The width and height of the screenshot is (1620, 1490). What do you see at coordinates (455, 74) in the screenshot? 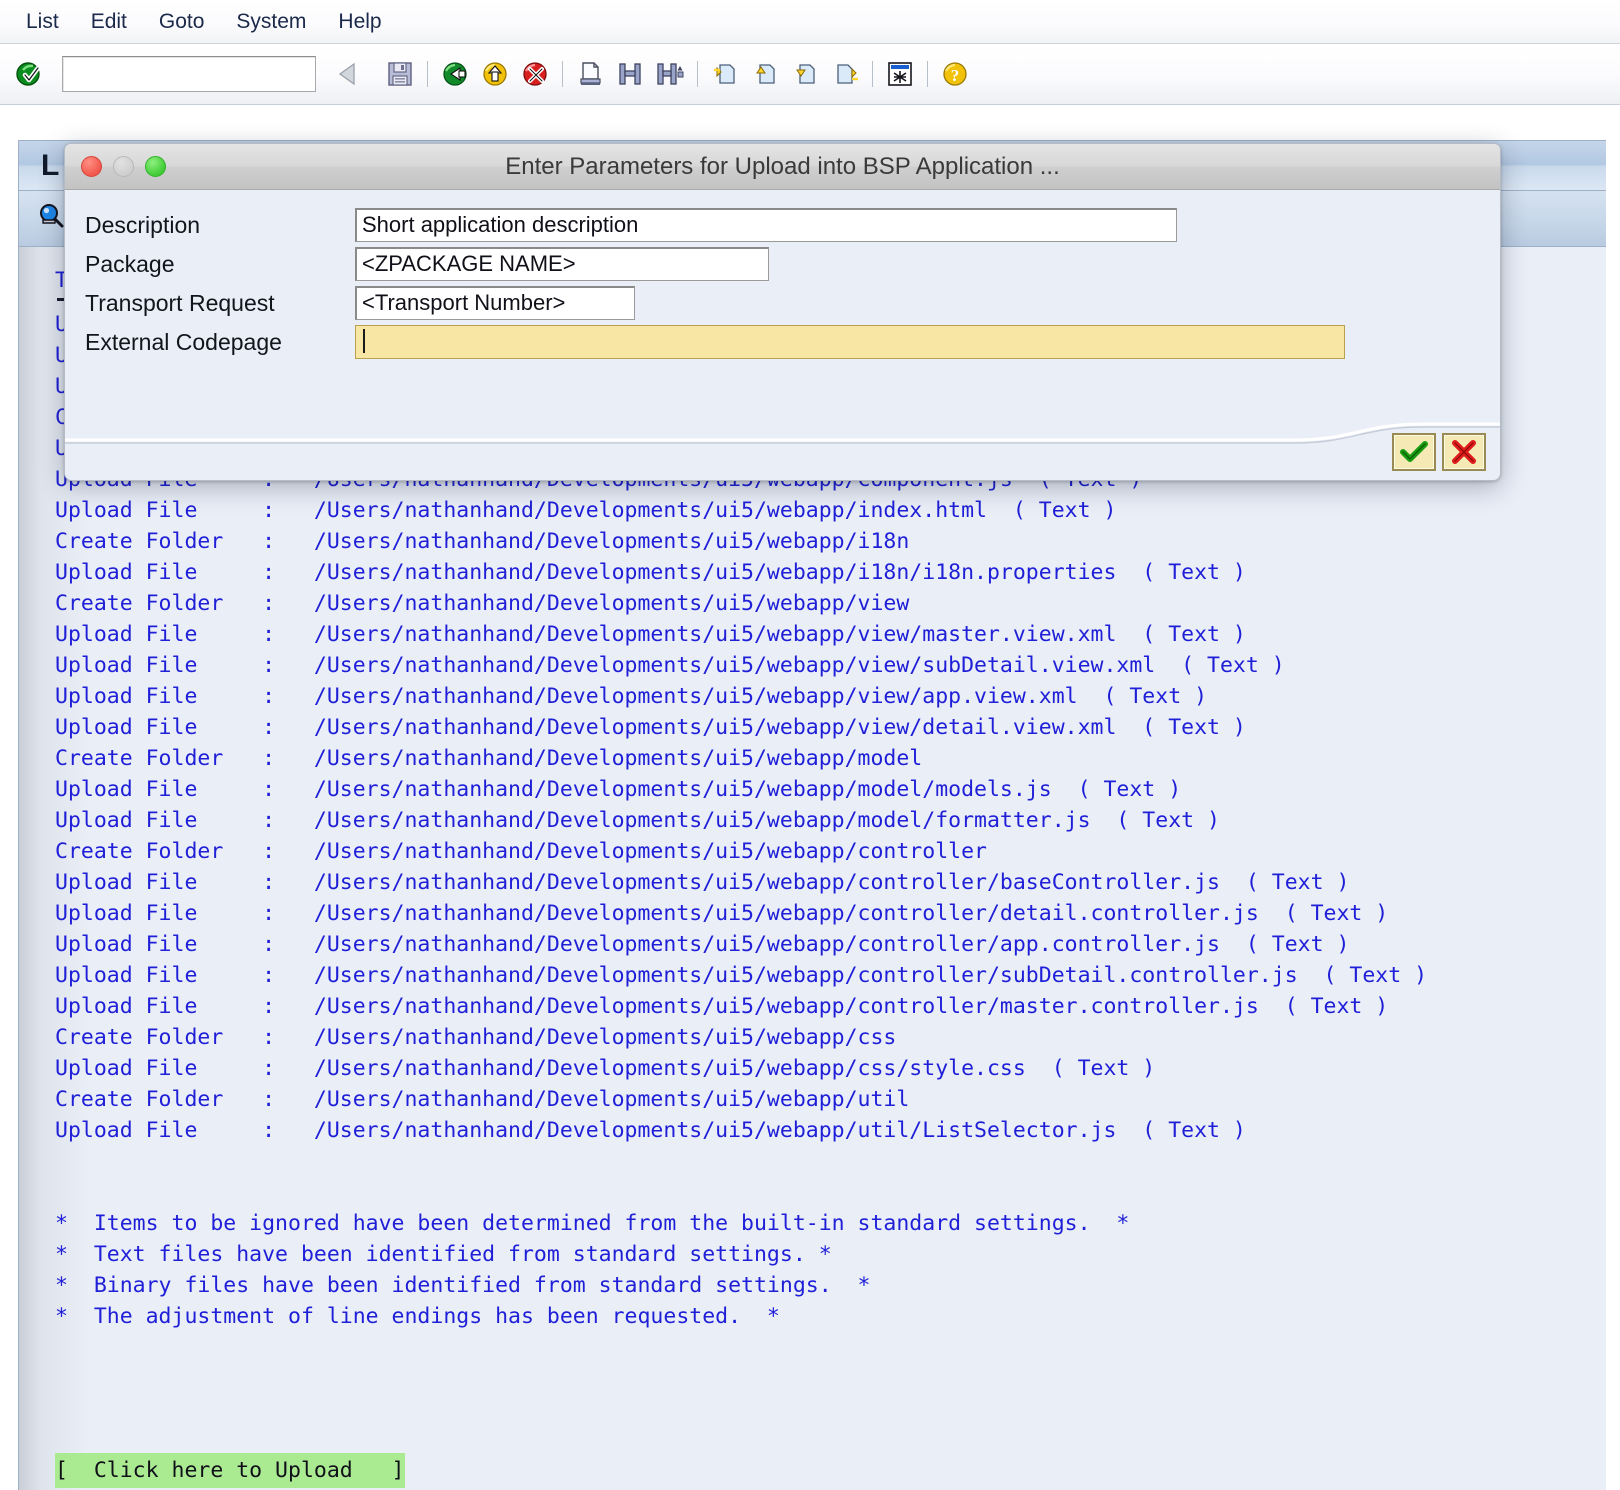
I see `back-green-icon` at bounding box center [455, 74].